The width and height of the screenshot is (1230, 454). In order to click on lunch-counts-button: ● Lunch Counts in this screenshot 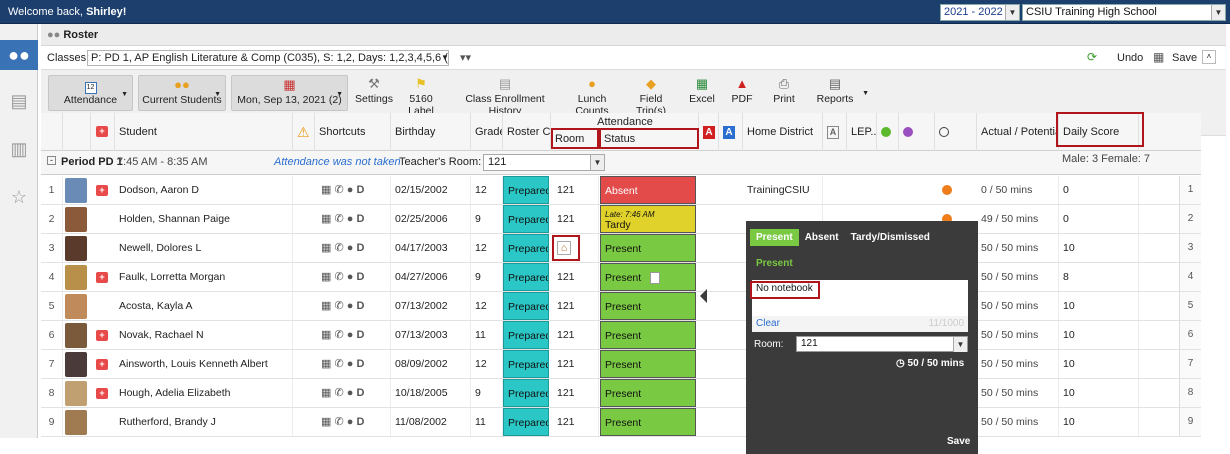, I will do `click(592, 96)`.